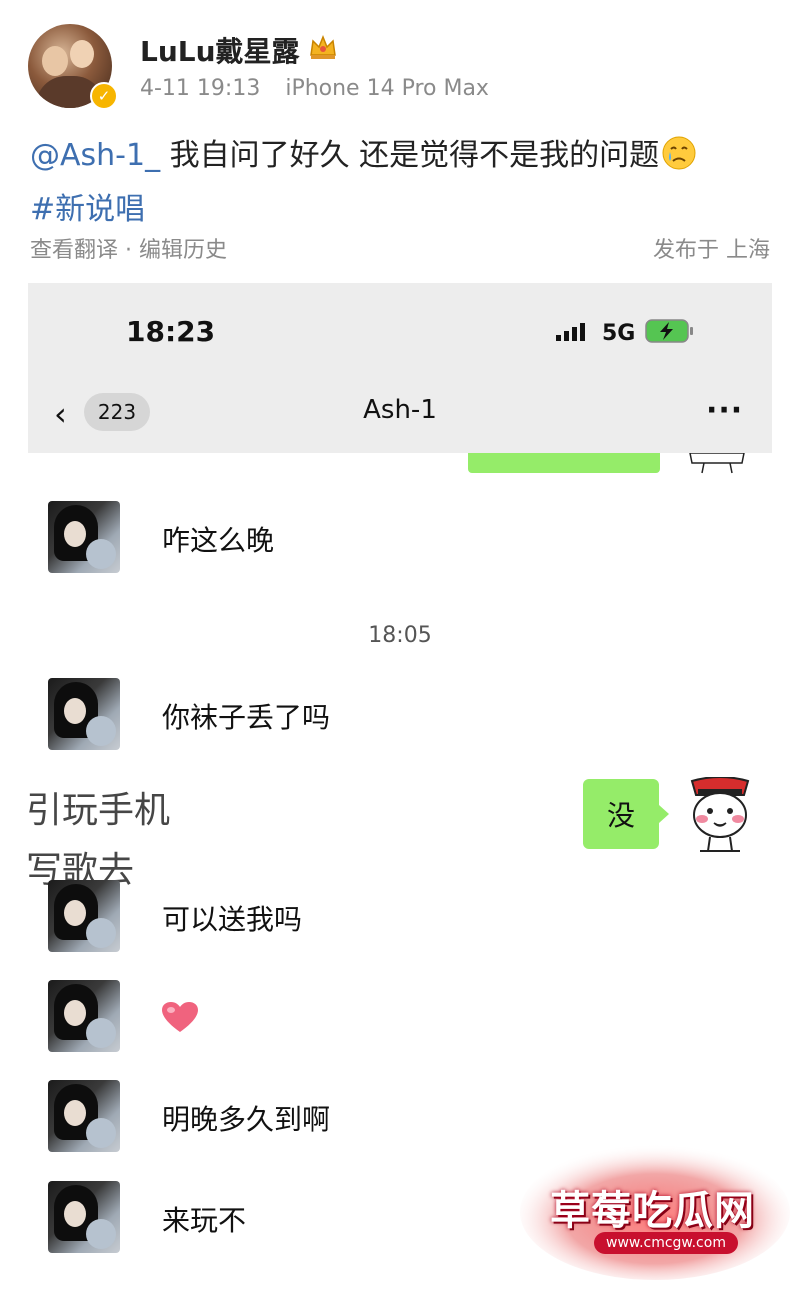 The height and width of the screenshot is (1292, 800). Describe the element at coordinates (99, 810) in the screenshot. I see `overlay-caption-line: 引玩手机` at that location.